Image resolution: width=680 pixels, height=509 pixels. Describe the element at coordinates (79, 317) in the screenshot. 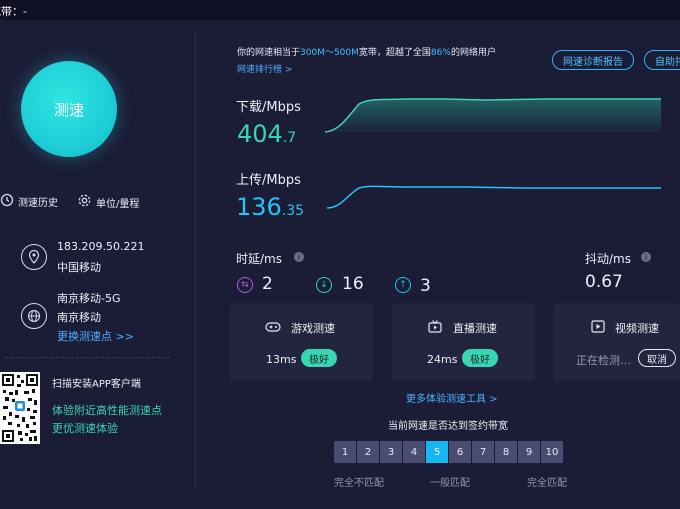

I see `node-isp: 南京移动` at that location.